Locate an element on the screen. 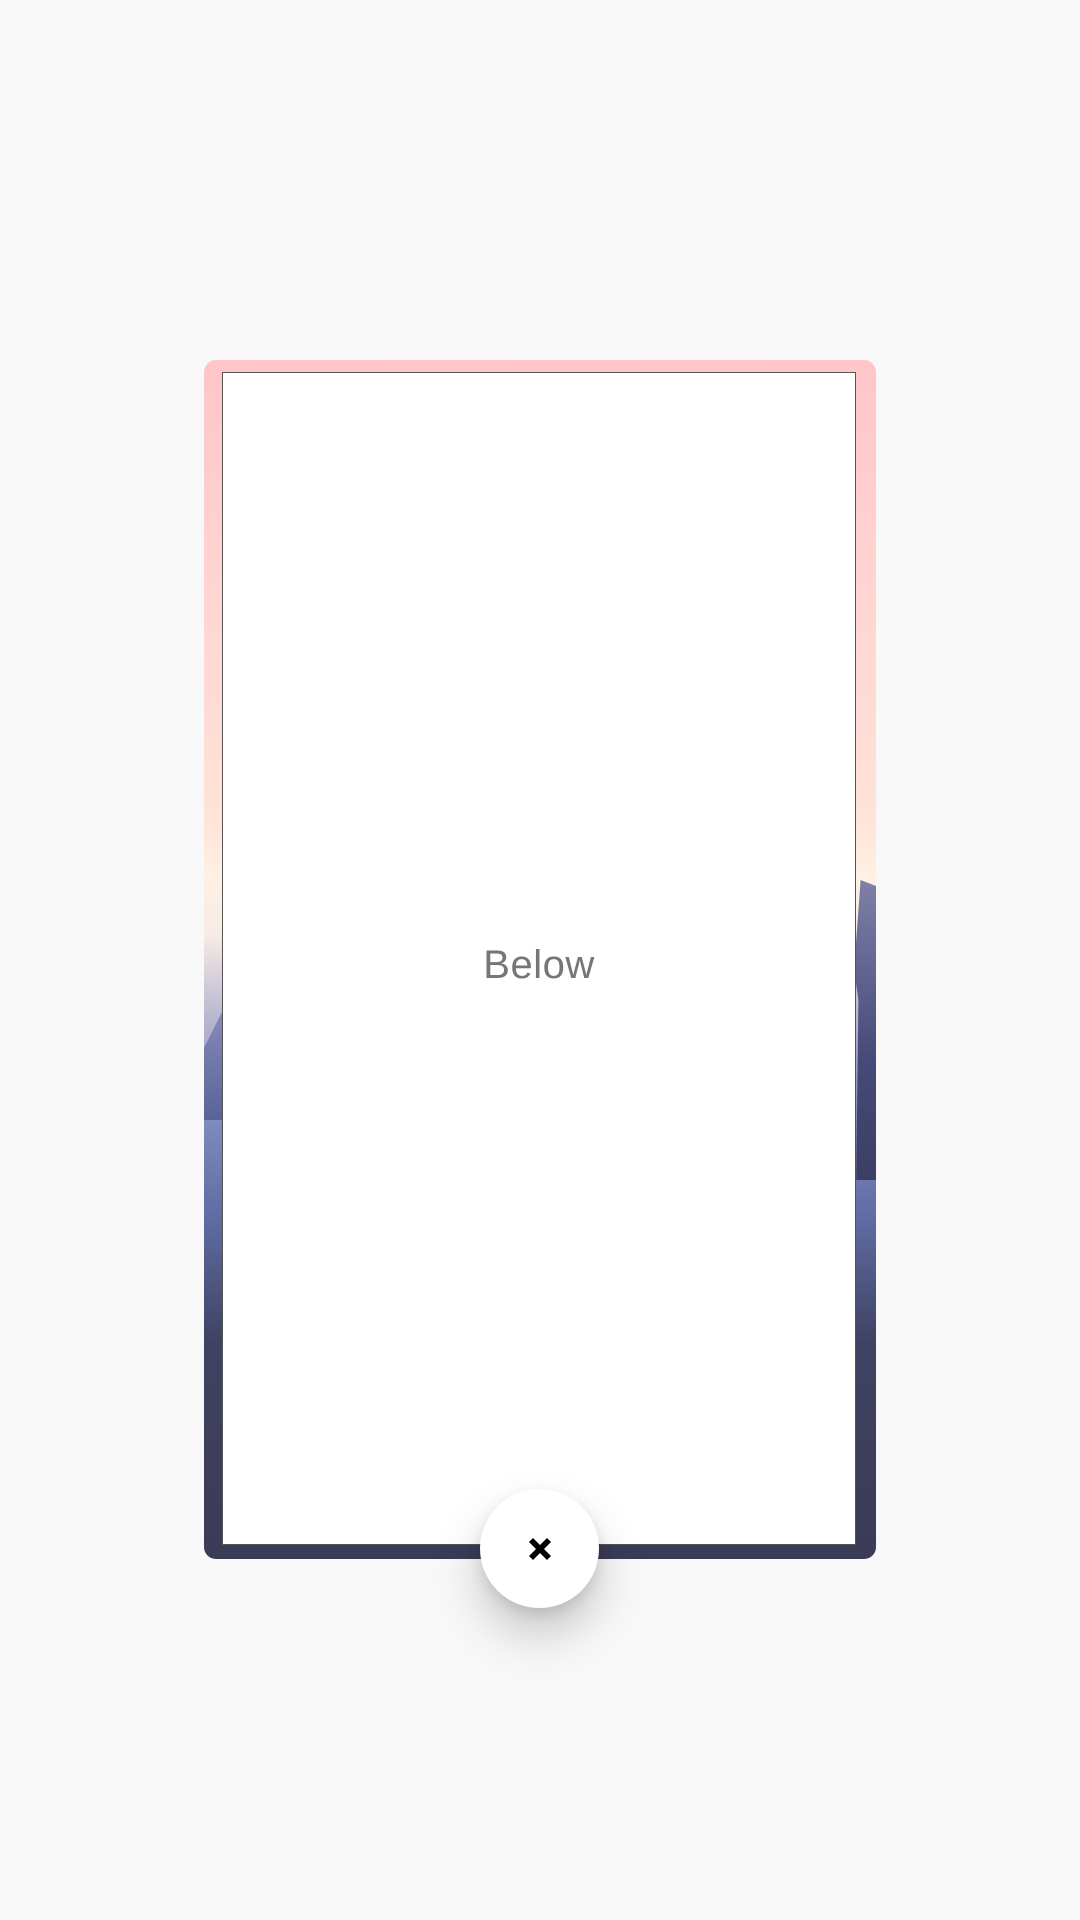  close-button is located at coordinates (539, 1548).